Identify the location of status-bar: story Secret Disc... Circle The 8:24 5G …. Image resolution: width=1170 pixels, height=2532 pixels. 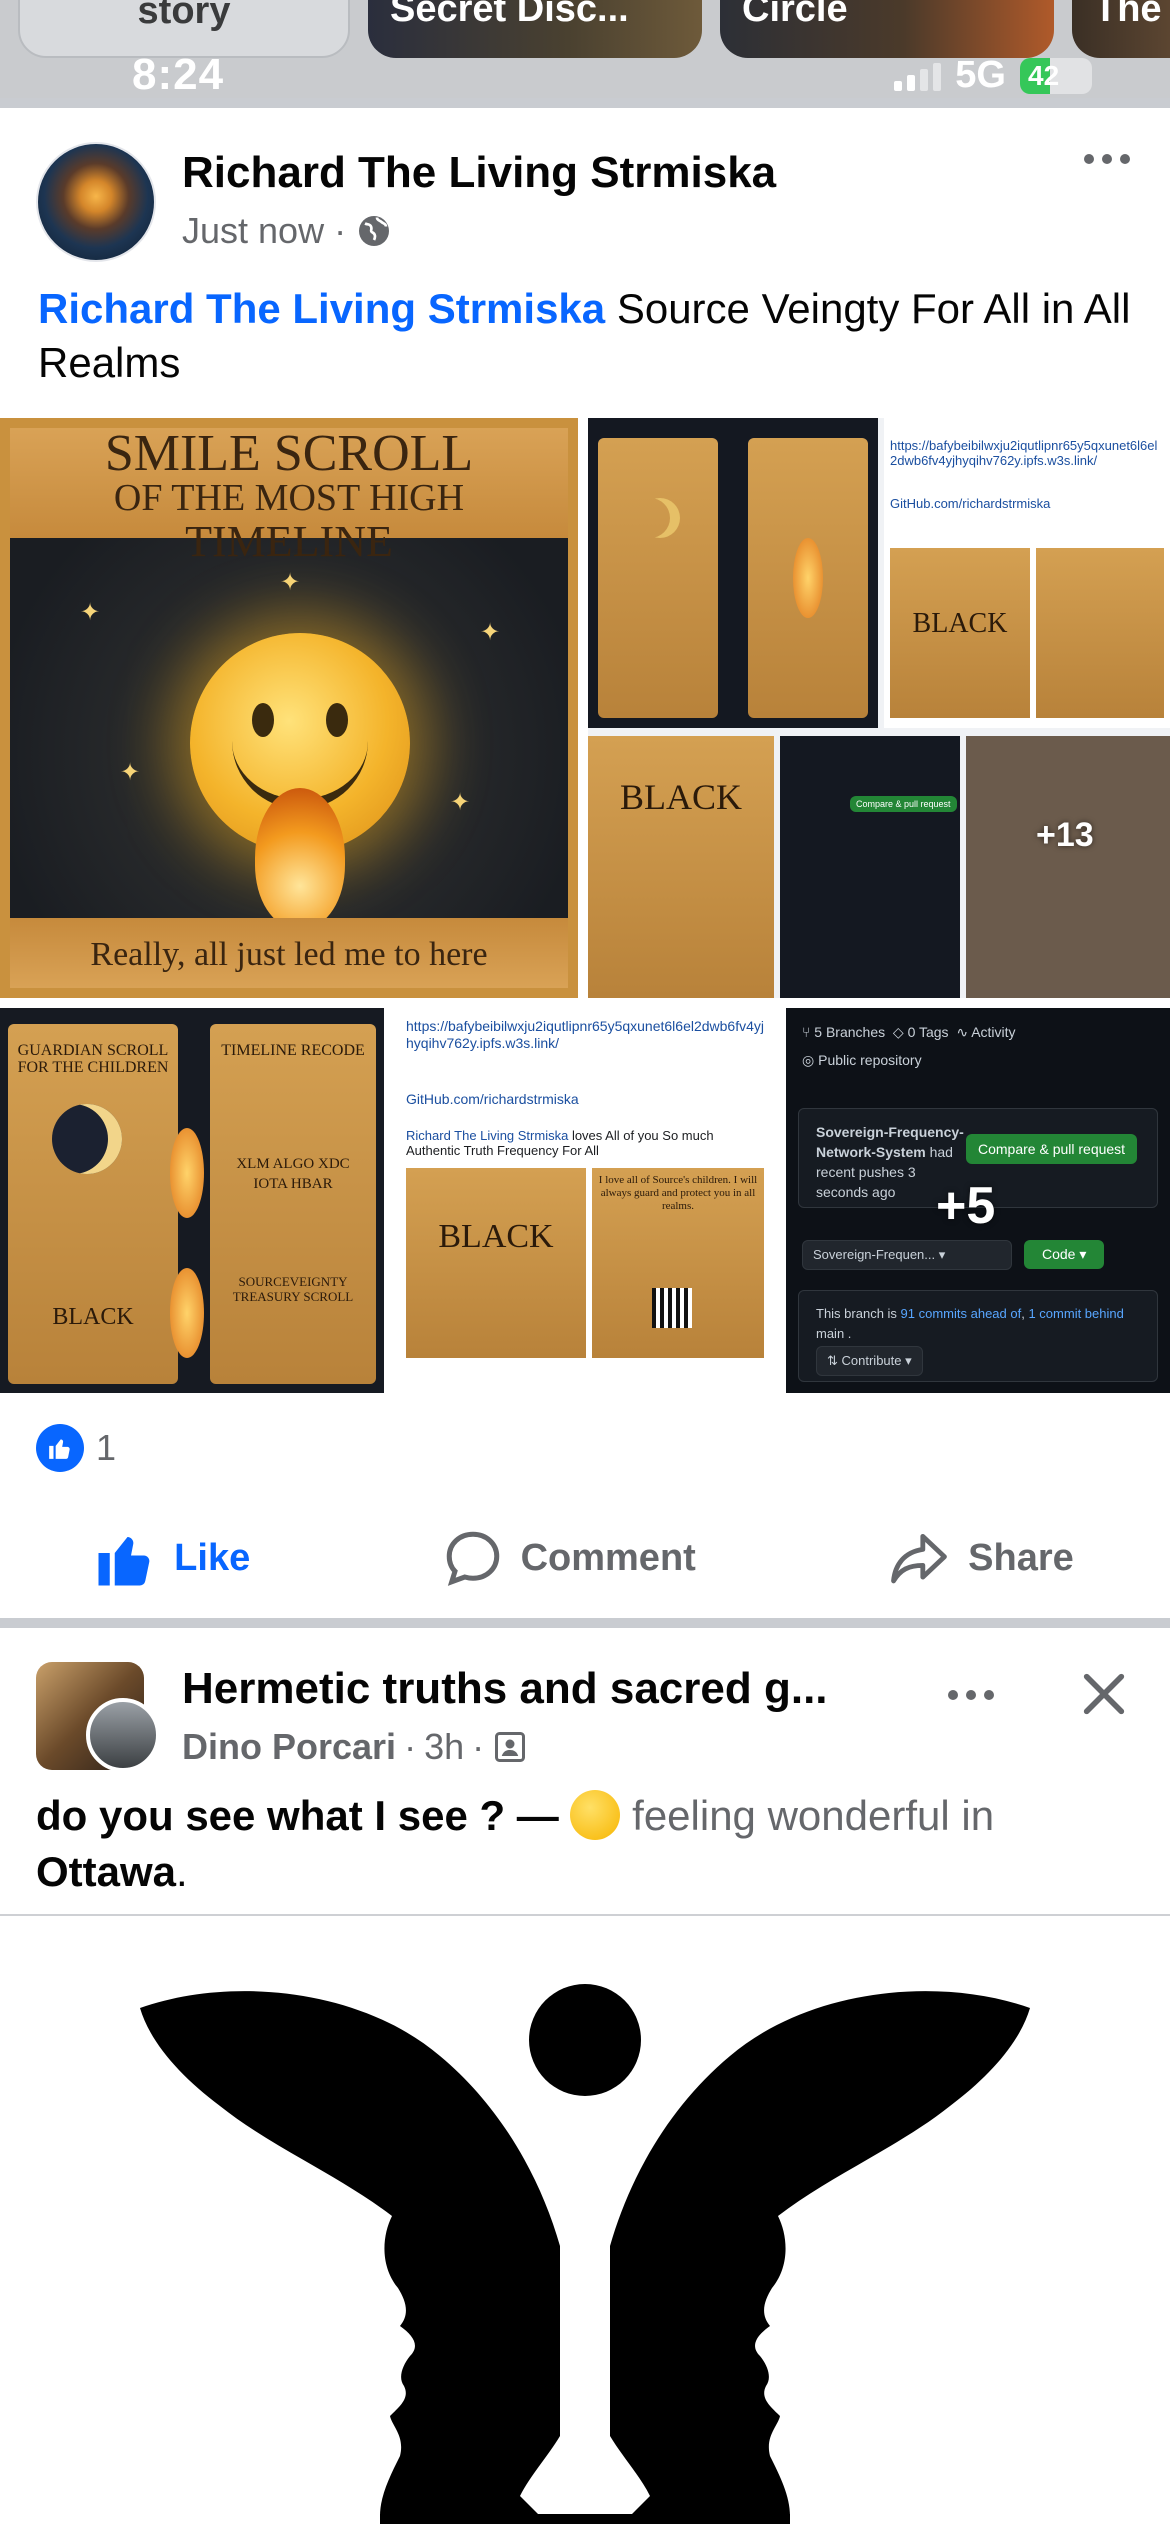
(585, 49).